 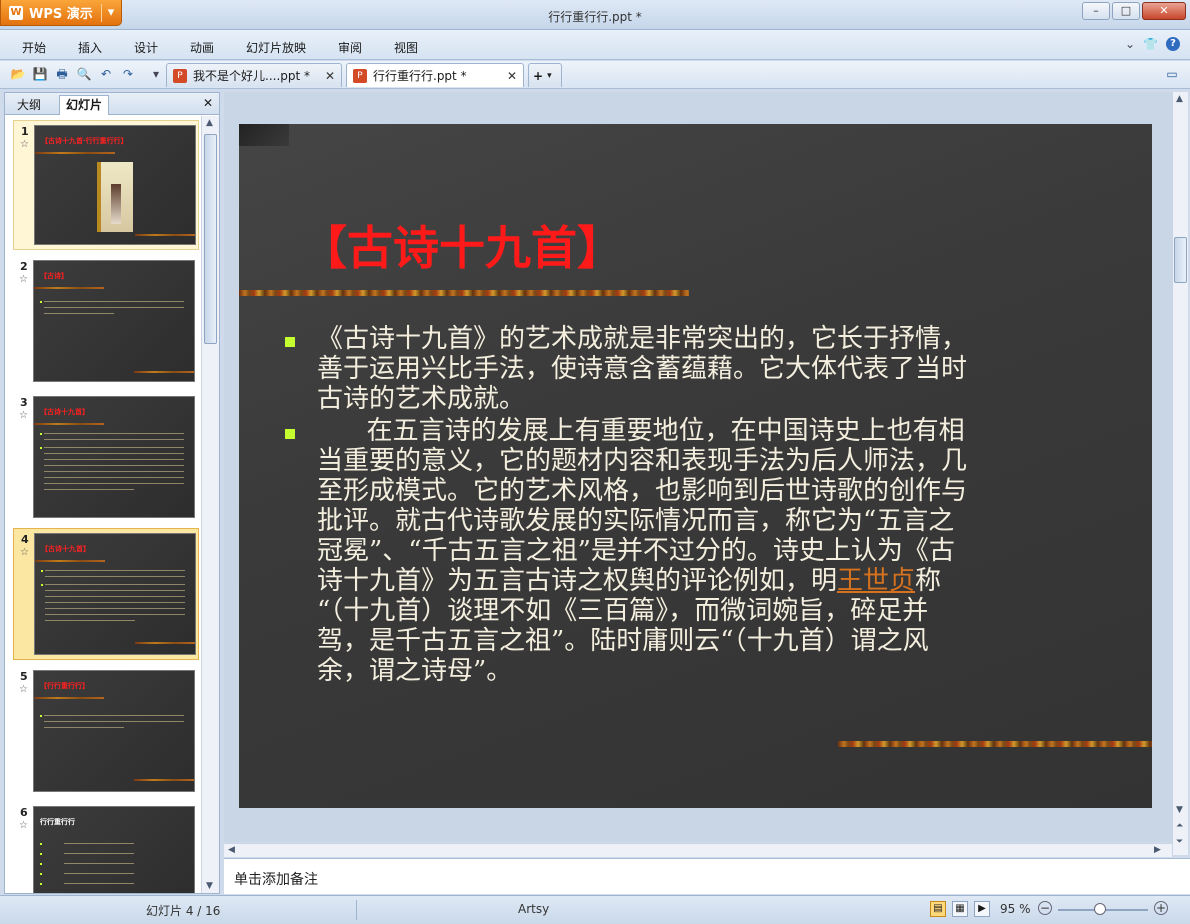 I want to click on window-title: 行行重行行.ppt *, so click(x=595, y=17).